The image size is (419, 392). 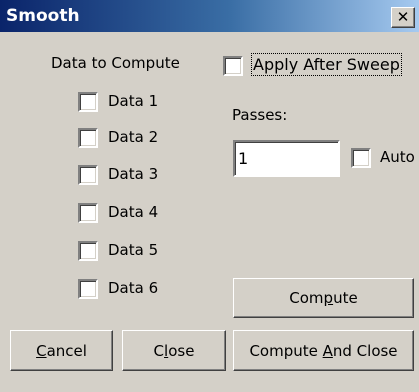 I want to click on data-3-label: Data 3, so click(x=133, y=174).